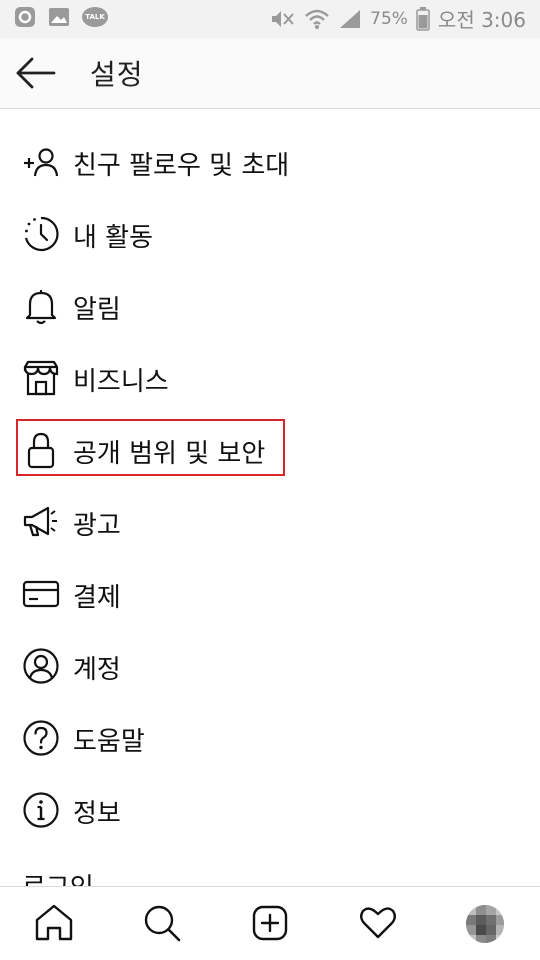 The height and width of the screenshot is (960, 540). I want to click on battery-icon, so click(423, 18).